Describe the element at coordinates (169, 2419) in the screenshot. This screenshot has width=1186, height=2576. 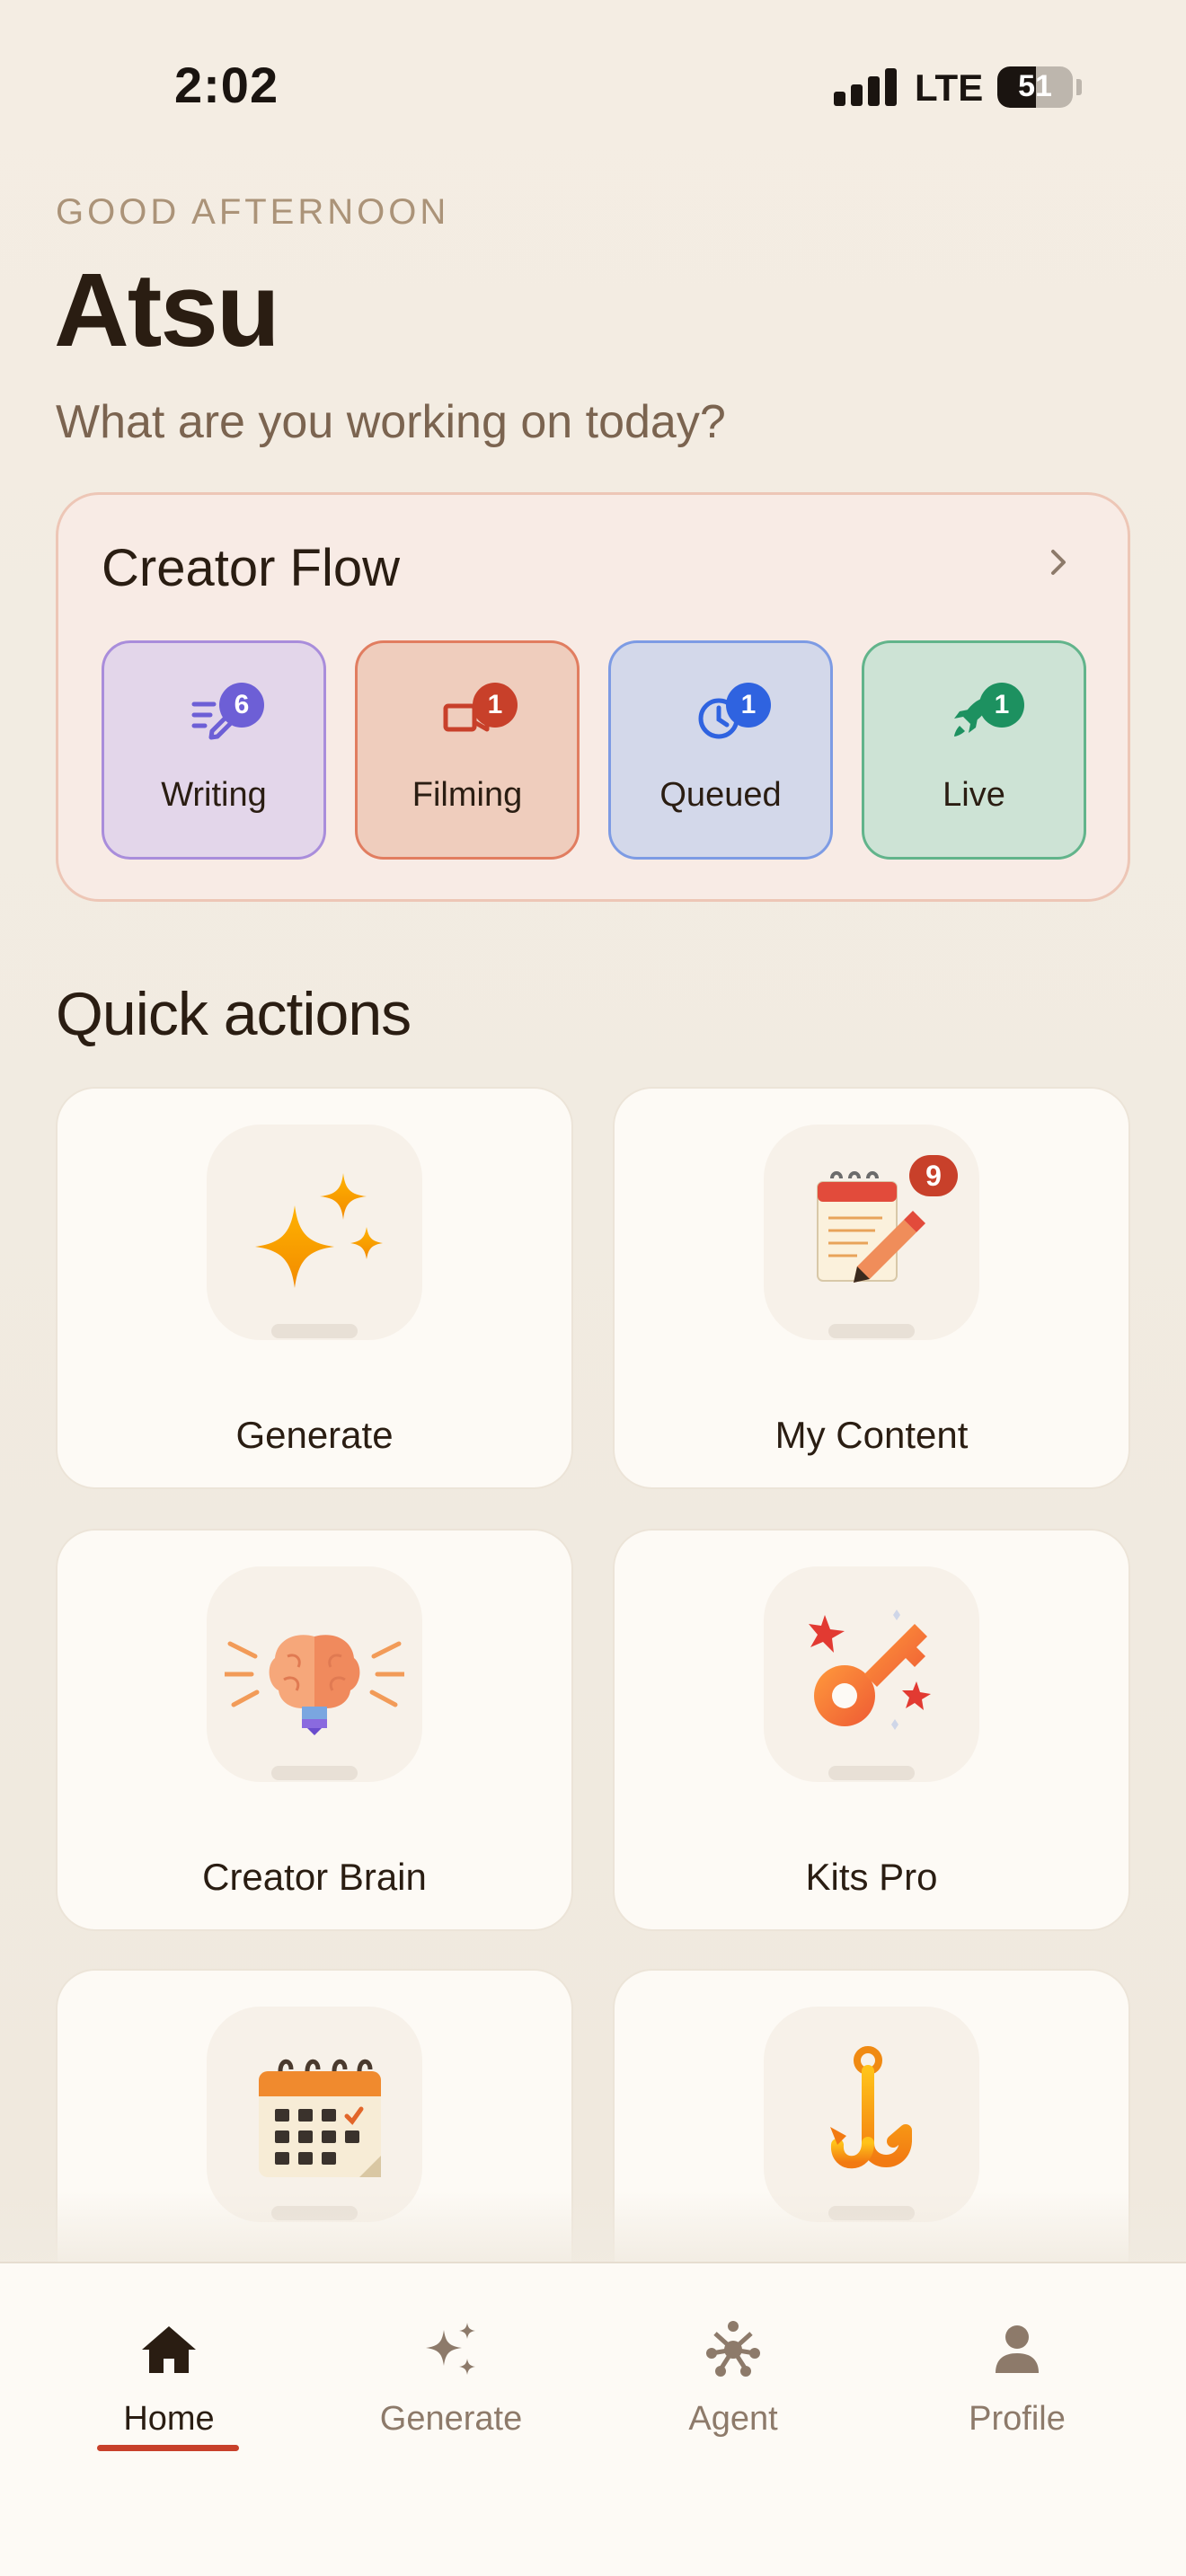
I see `nav-label: Home` at that location.